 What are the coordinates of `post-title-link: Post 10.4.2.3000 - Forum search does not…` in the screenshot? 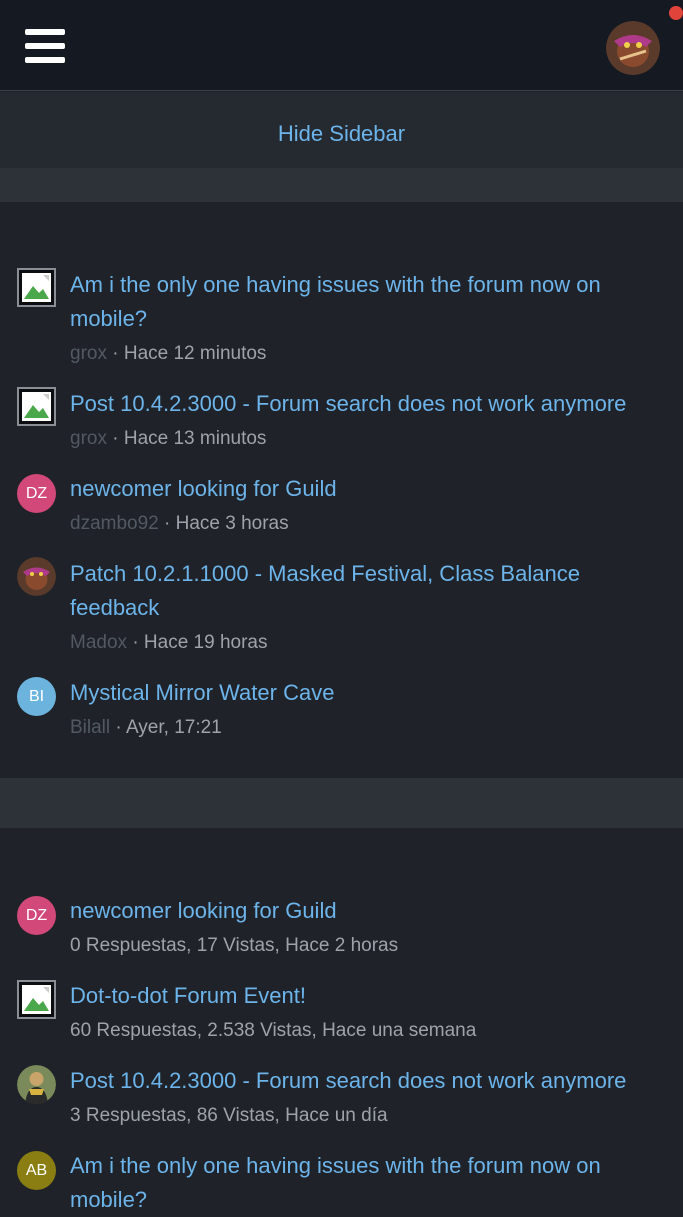 It's located at (370, 404).